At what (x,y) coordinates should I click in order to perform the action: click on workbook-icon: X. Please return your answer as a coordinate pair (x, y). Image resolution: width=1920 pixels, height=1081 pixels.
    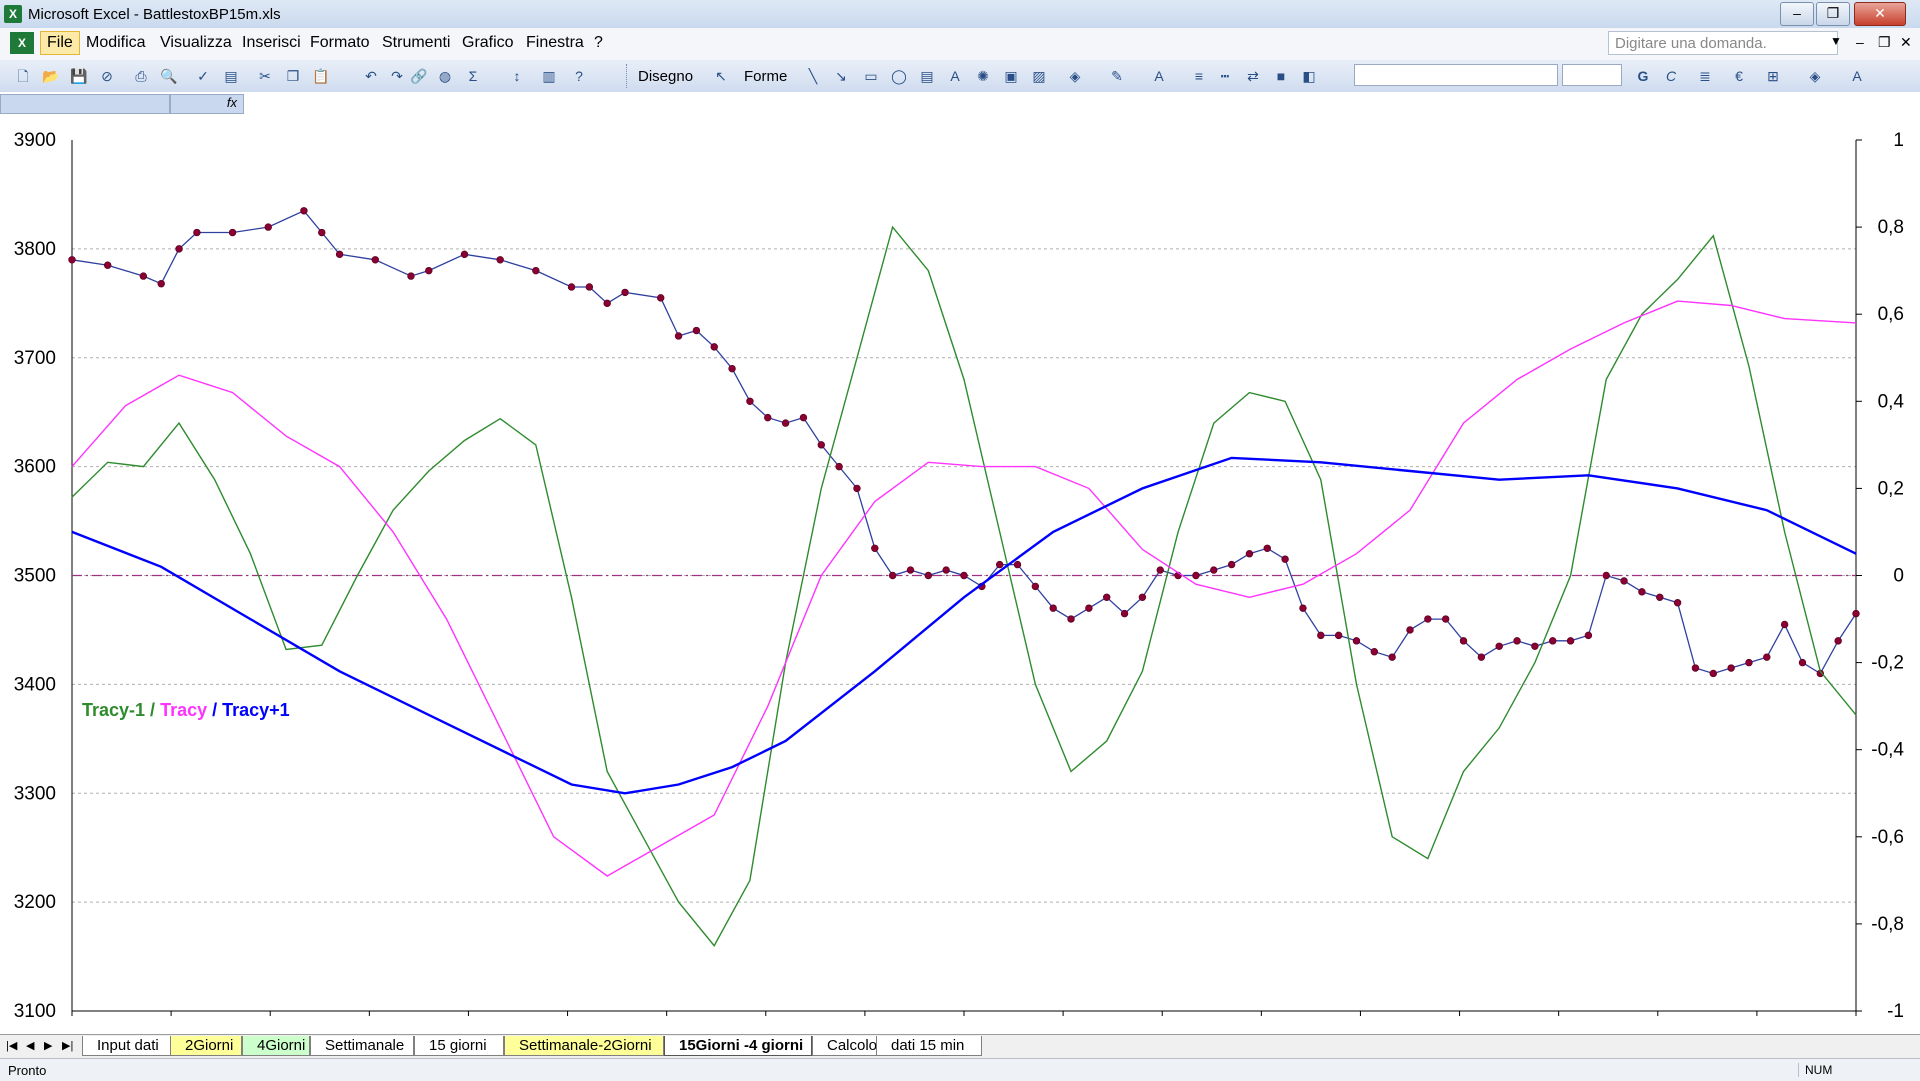
    Looking at the image, I should click on (22, 43).